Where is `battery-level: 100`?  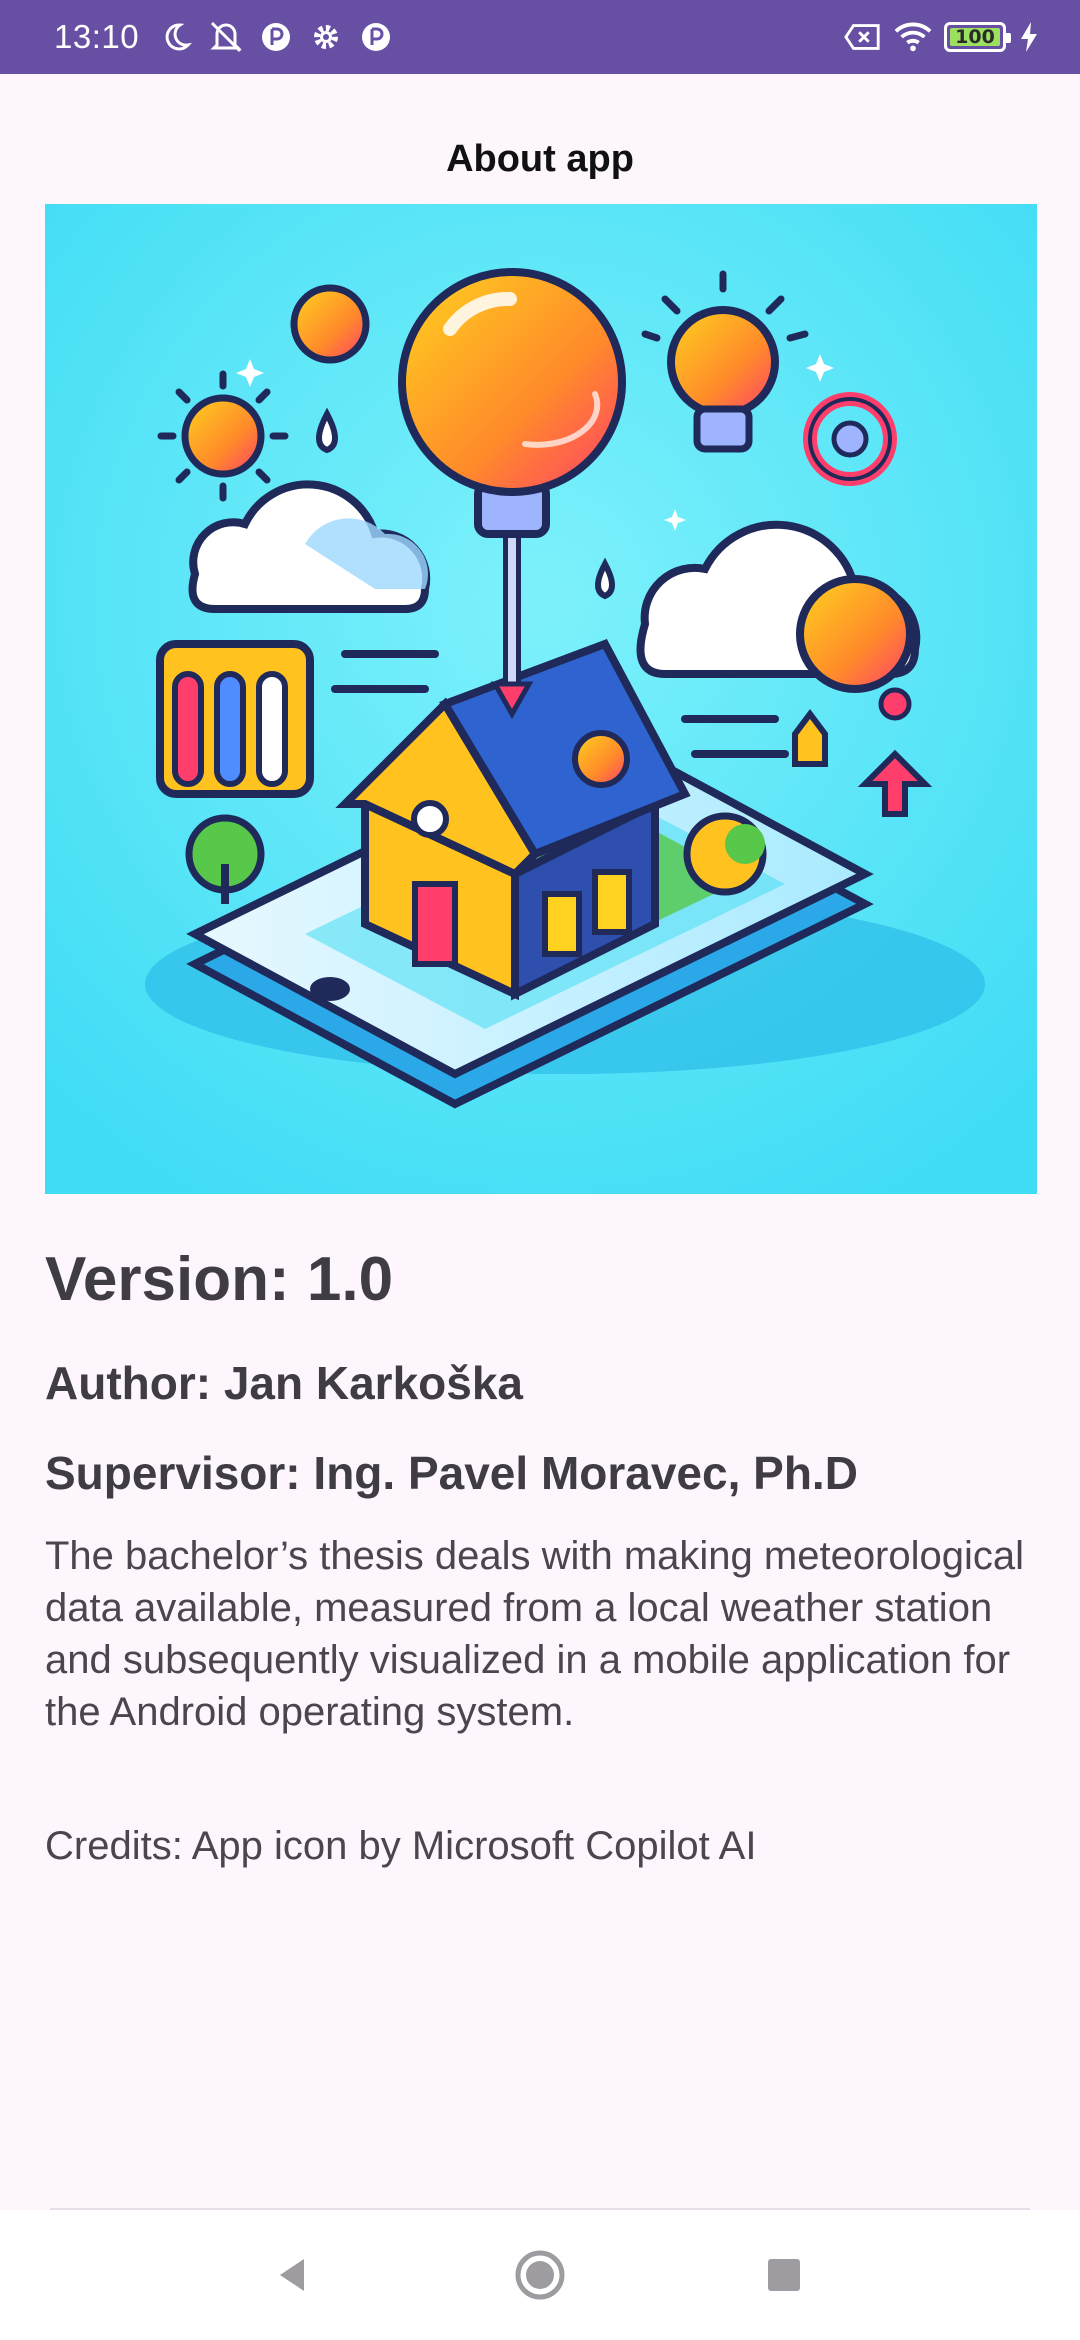 battery-level: 100 is located at coordinates (975, 37).